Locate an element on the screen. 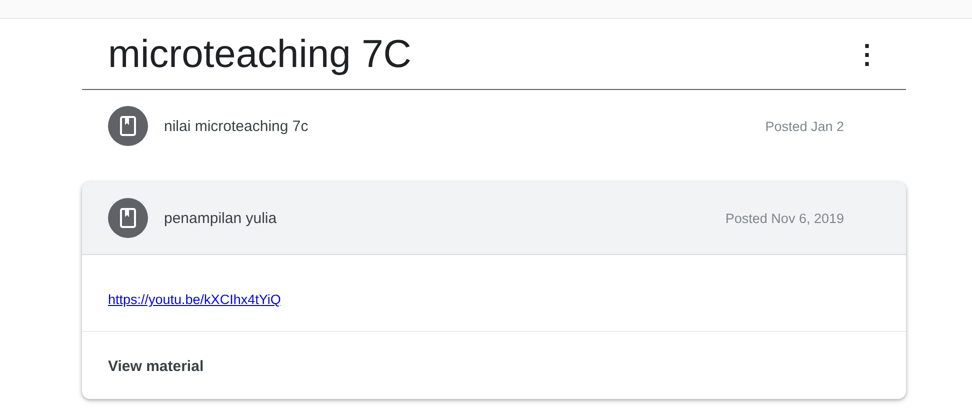 The image size is (972, 410). link: https://youtu.be/kXCIhx4tYiQ is located at coordinates (194, 299).